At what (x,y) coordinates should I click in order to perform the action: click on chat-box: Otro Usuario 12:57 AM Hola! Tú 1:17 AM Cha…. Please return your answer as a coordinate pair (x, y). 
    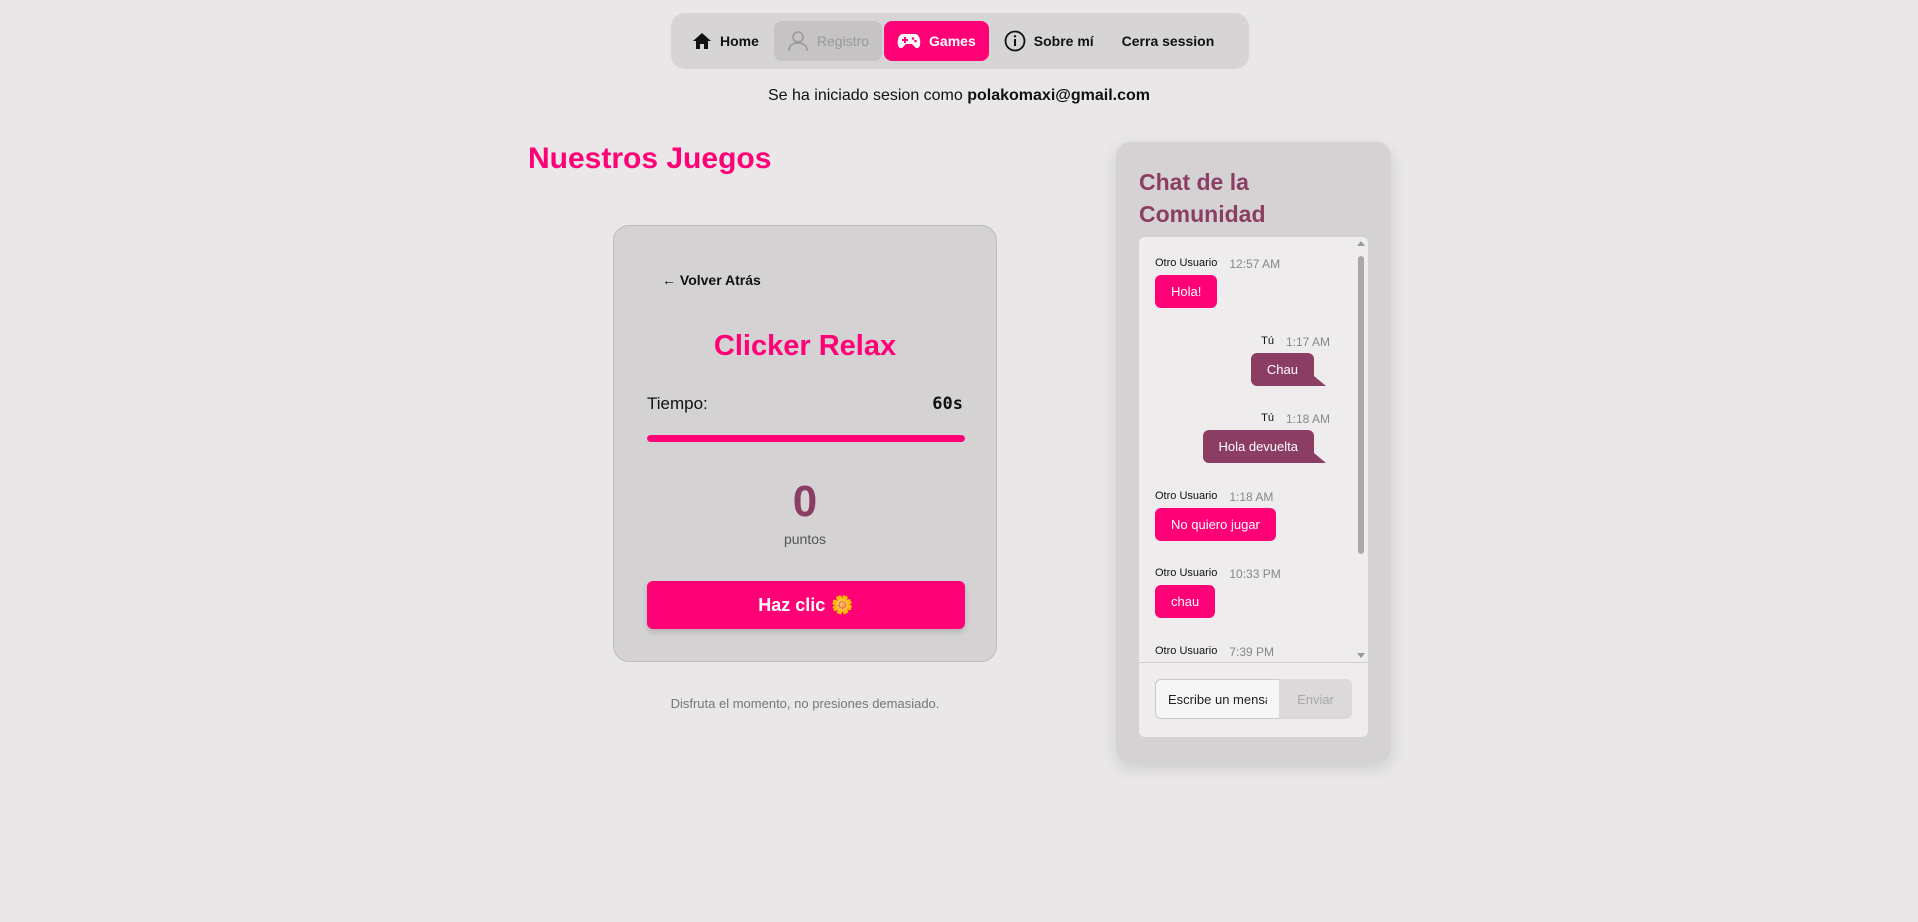
    Looking at the image, I should click on (1253, 487).